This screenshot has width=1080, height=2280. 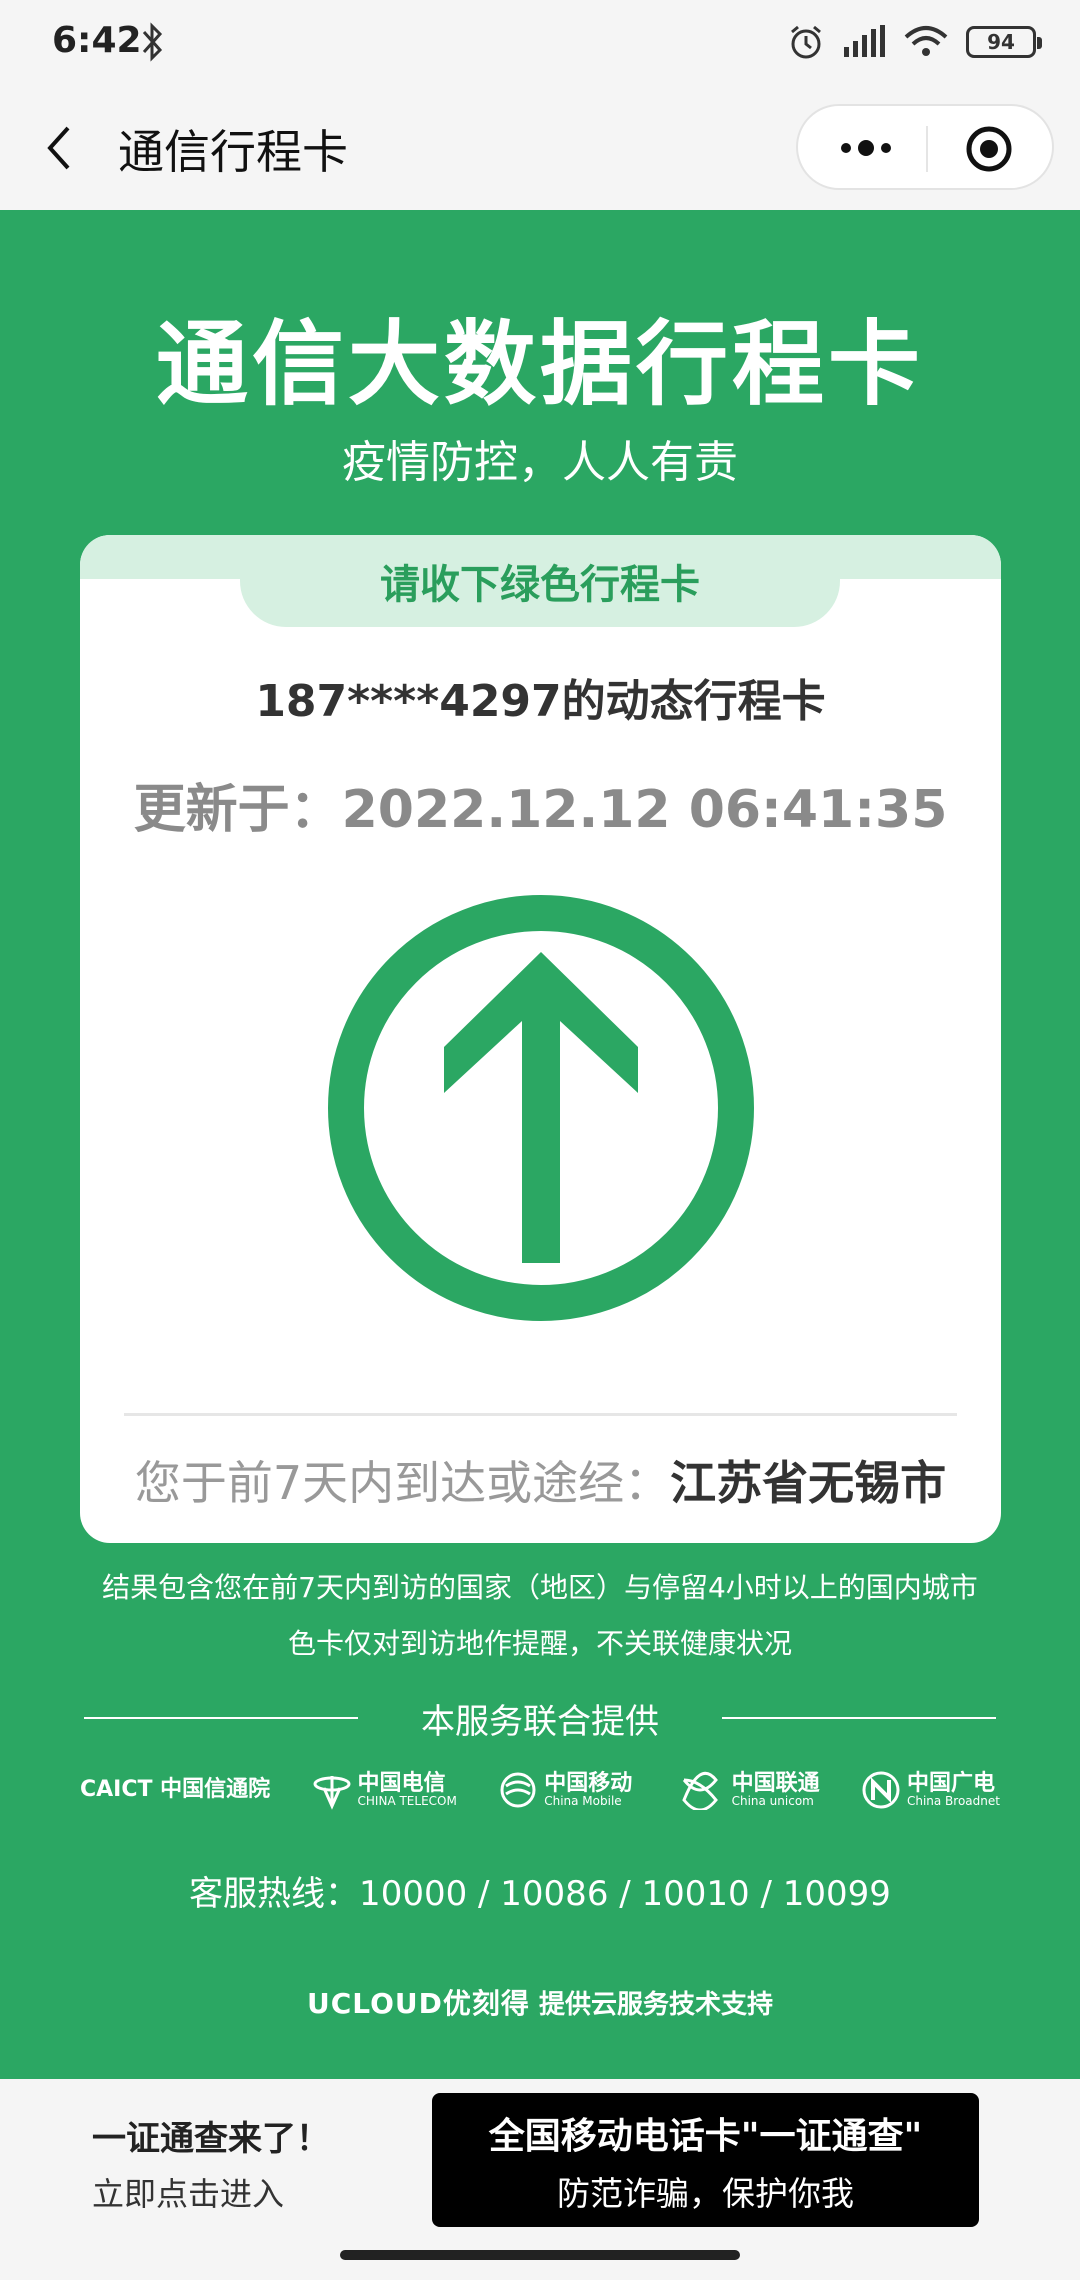 What do you see at coordinates (540, 43) in the screenshot?
I see `status-bar: 6:42 94` at bounding box center [540, 43].